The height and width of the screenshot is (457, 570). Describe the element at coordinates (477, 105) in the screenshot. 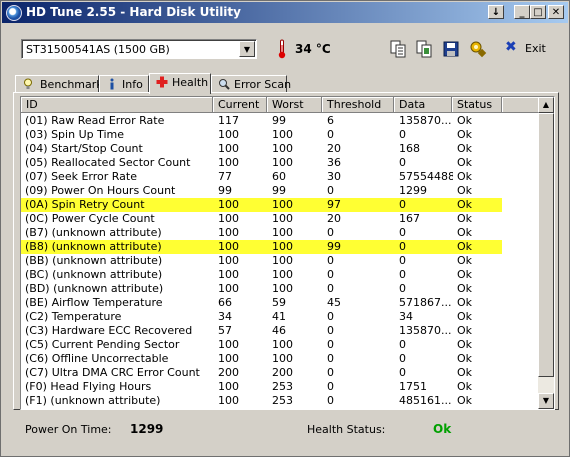

I see `column-header-status: Status` at that location.